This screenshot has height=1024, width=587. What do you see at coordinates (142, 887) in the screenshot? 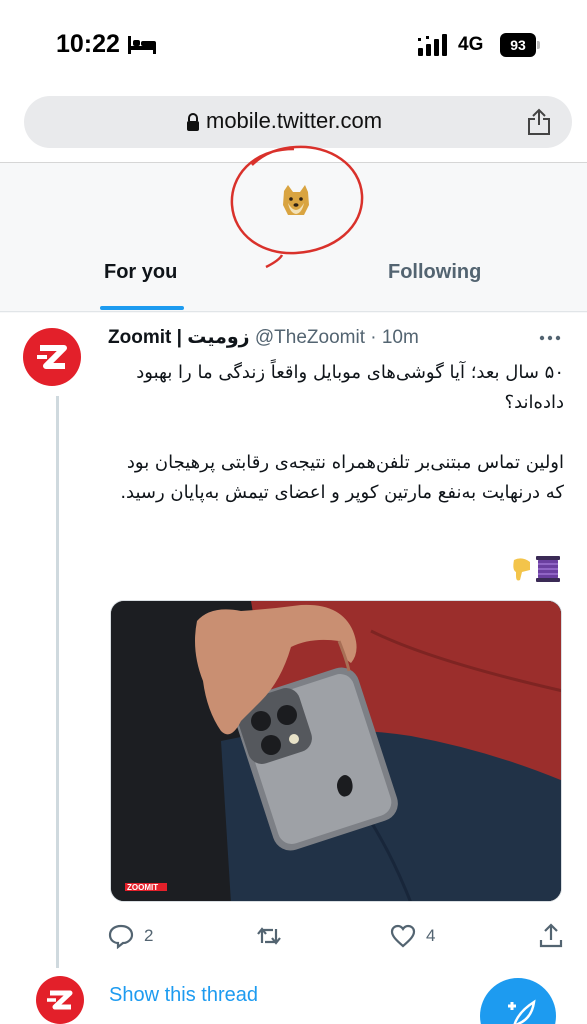
I see `image-watermark: ZOOMIT` at bounding box center [142, 887].